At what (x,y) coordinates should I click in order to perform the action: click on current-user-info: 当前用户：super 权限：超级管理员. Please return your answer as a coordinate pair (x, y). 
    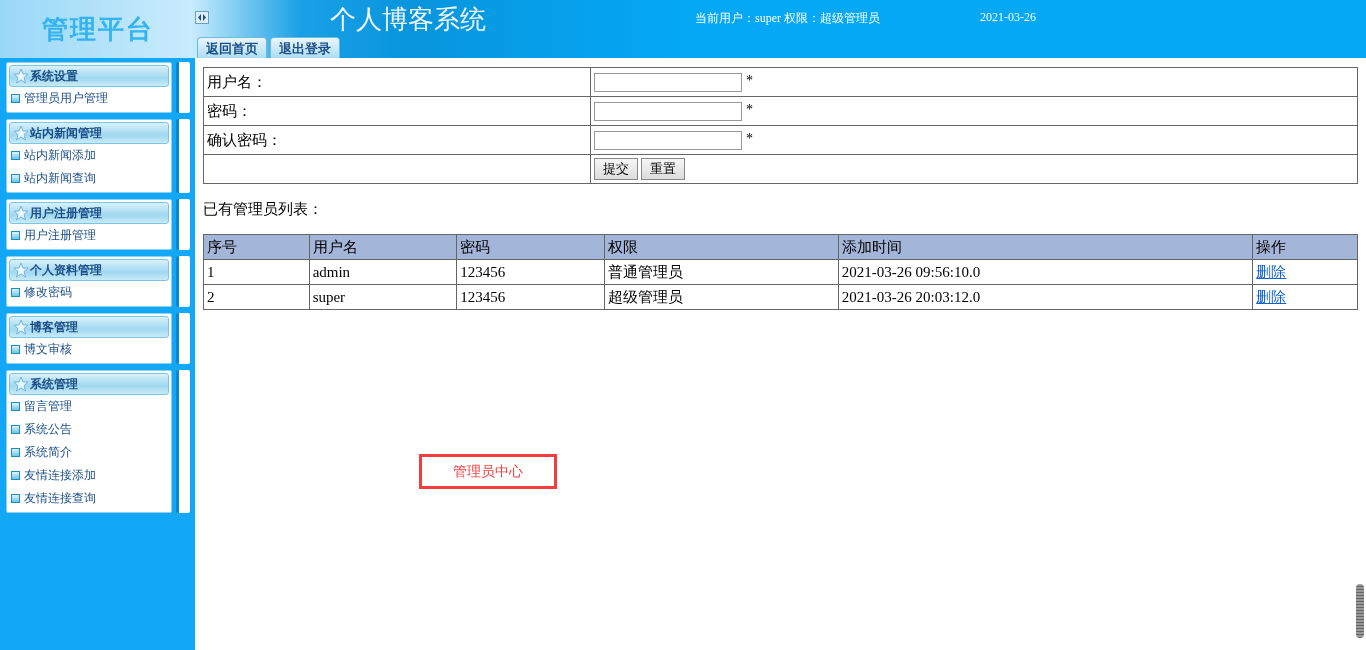
    Looking at the image, I should click on (787, 18).